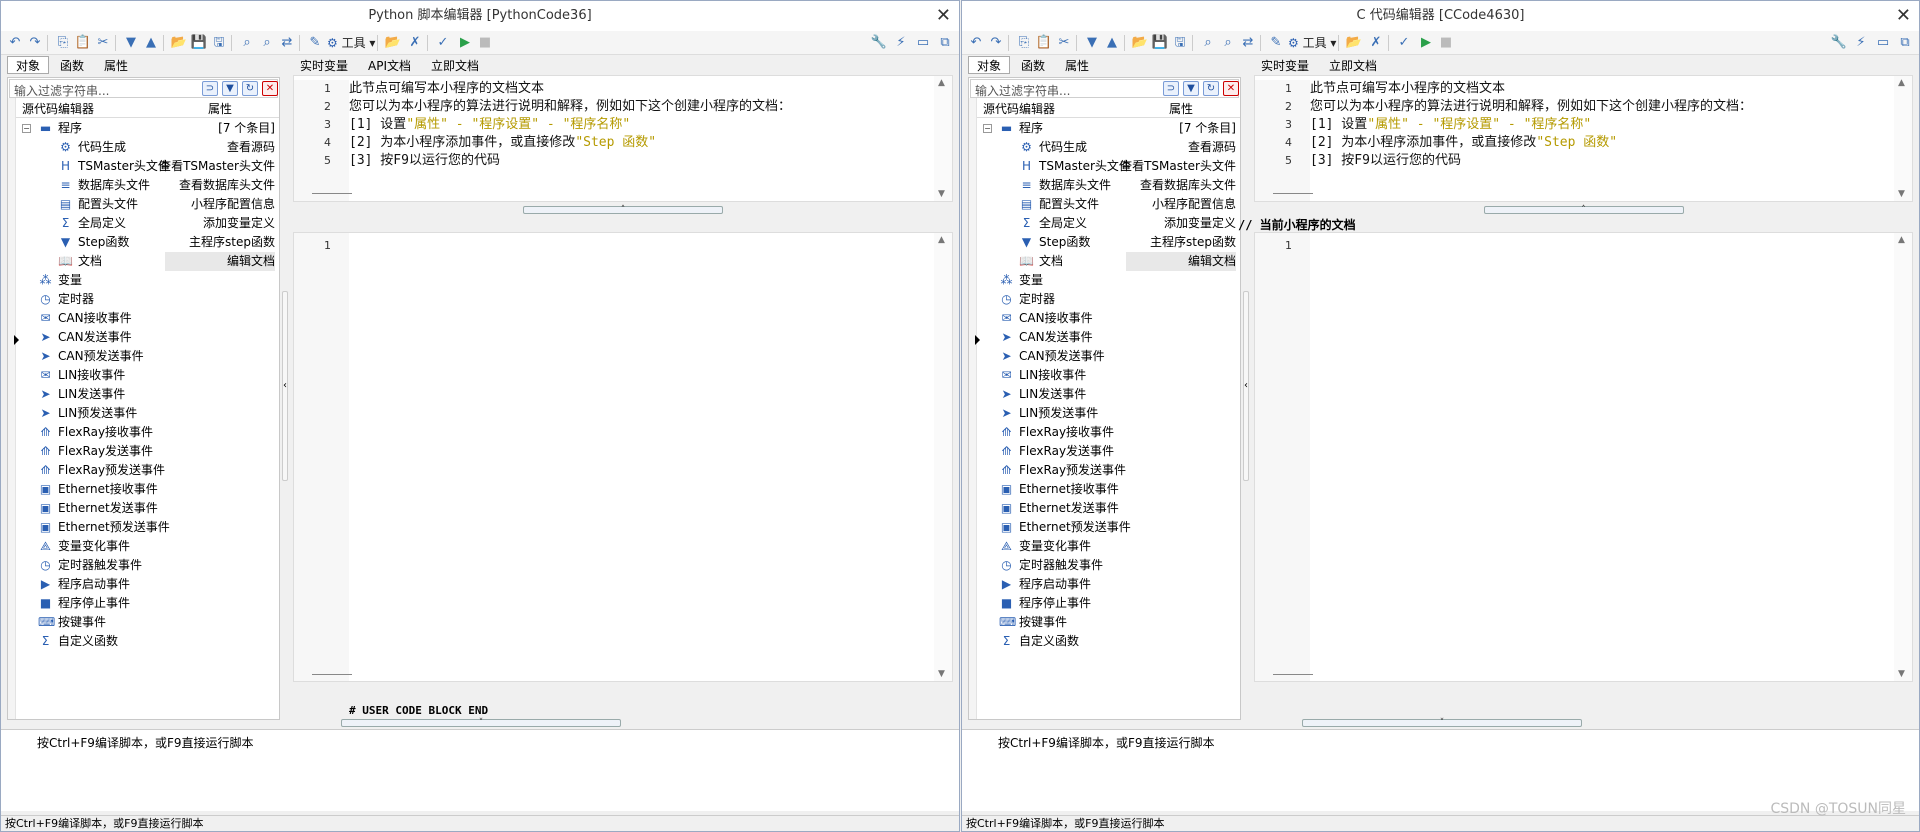 This screenshot has width=1920, height=832. I want to click on paste-icon: 📋, so click(1044, 43).